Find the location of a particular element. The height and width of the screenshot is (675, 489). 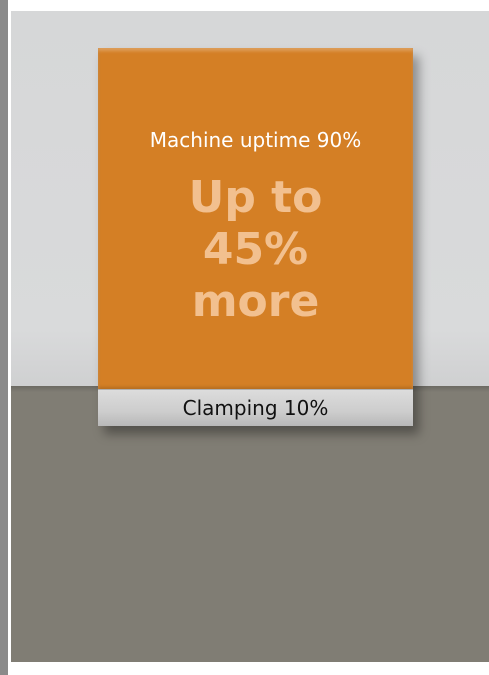

clamping-label: Clamping 10% is located at coordinates (255, 408).